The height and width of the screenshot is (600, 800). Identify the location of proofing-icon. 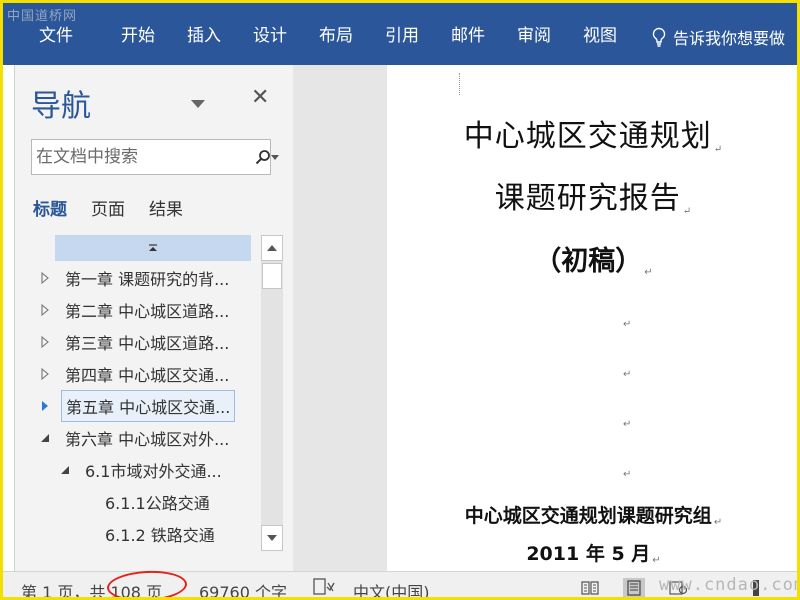
(324, 586).